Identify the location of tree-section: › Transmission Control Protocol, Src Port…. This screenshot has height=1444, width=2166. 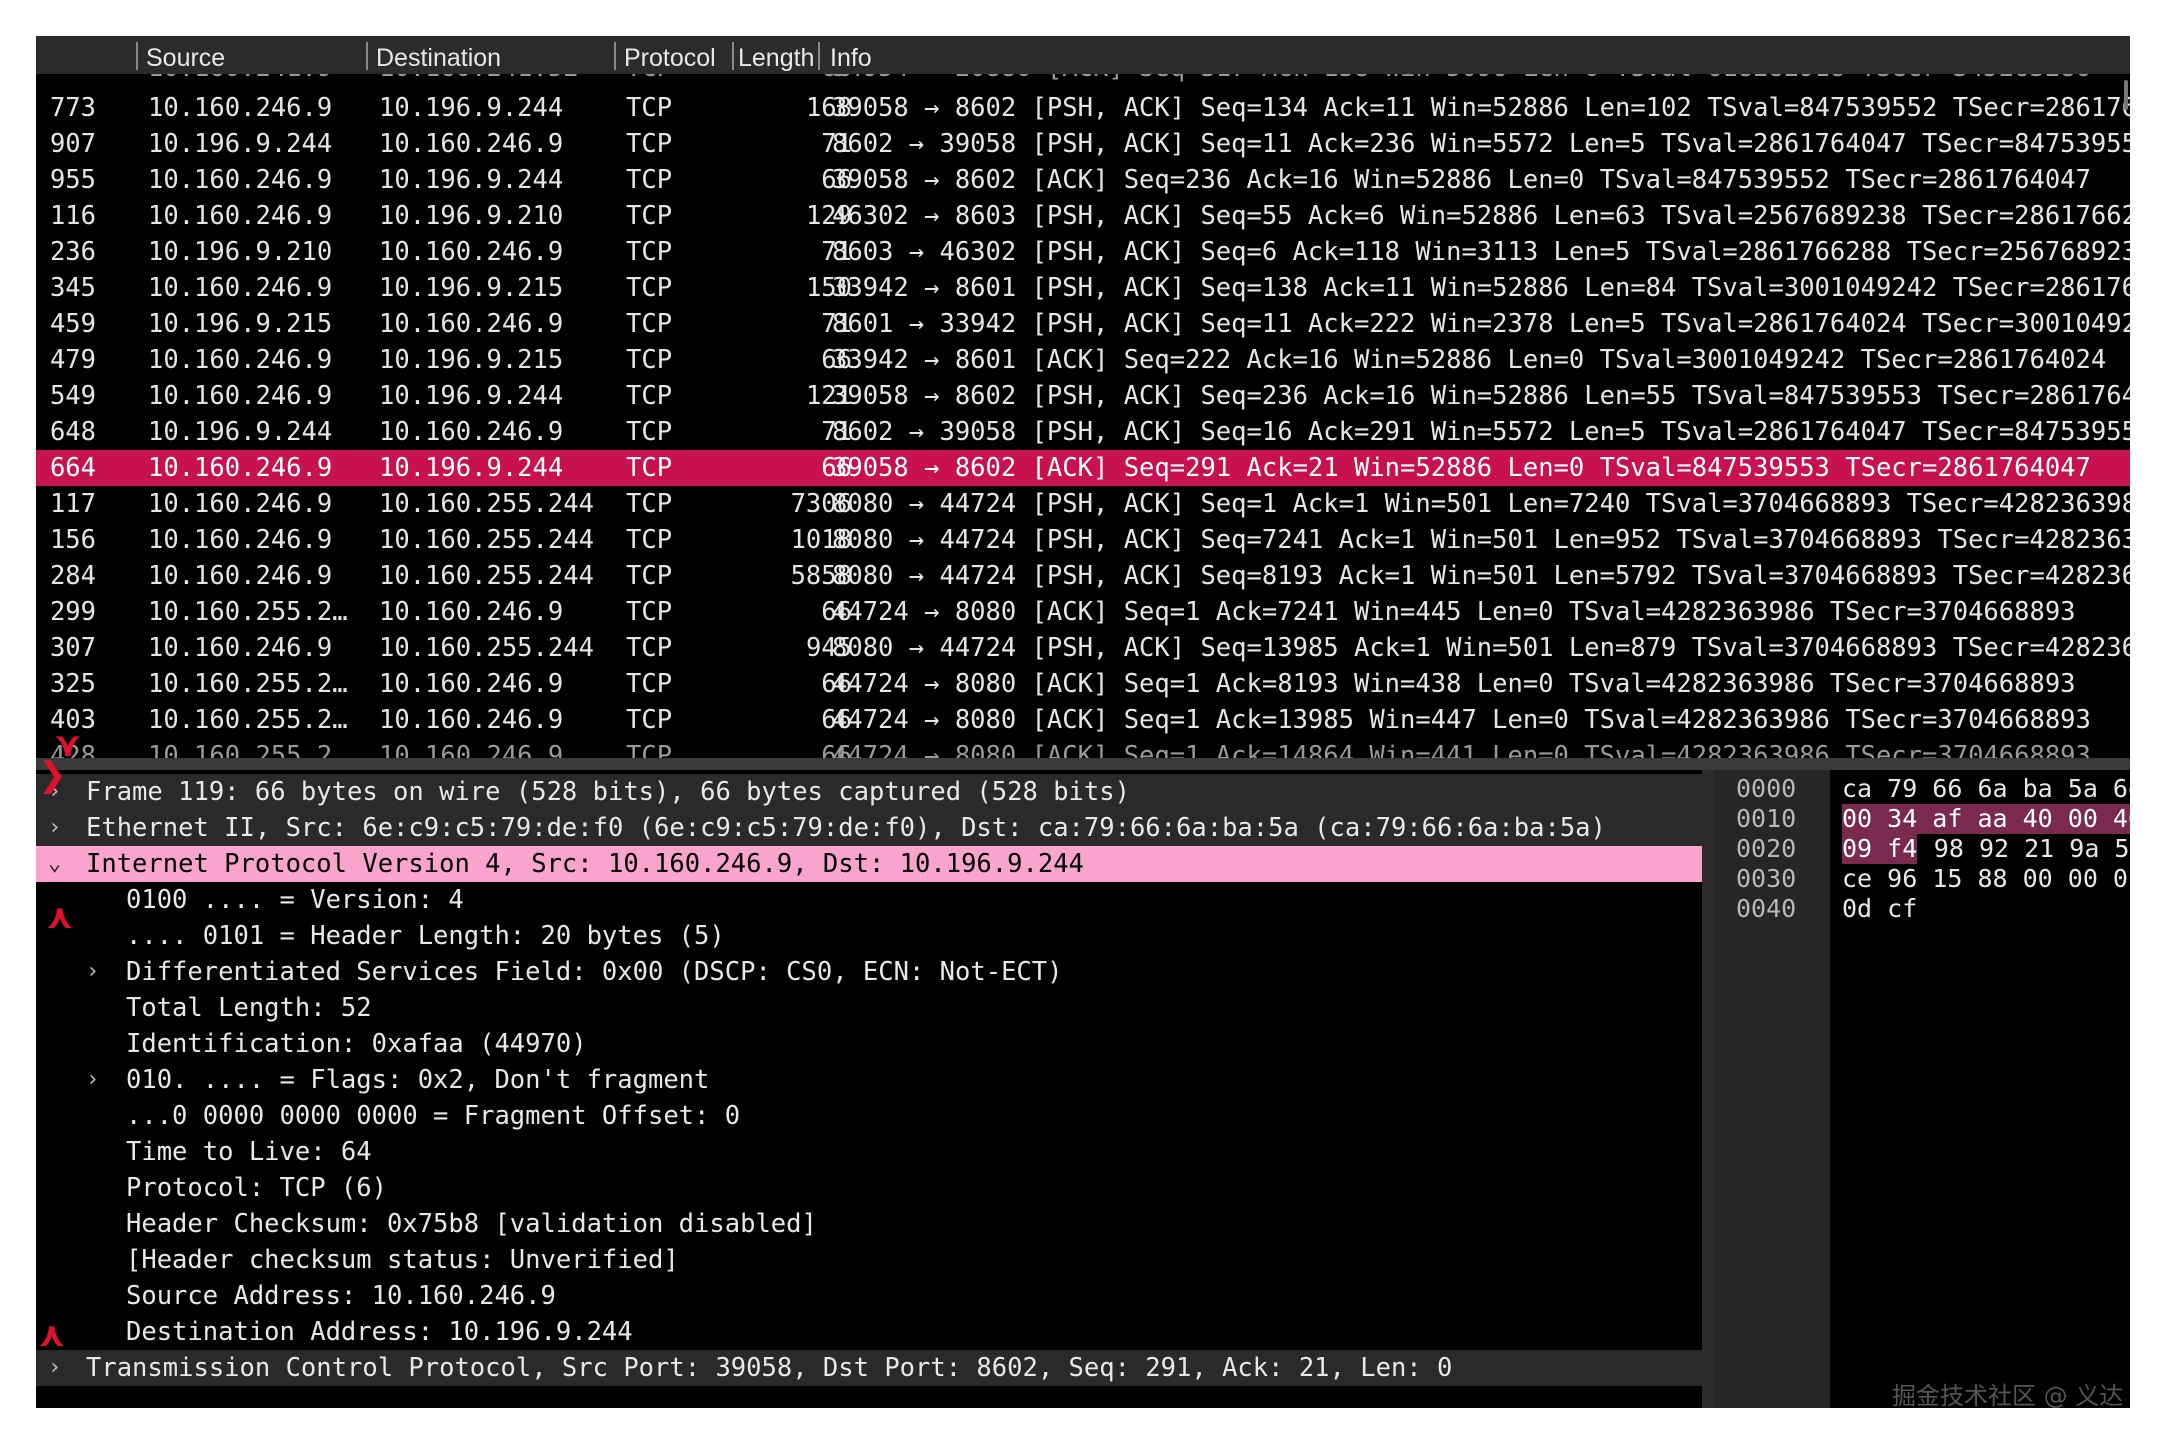
(869, 1368).